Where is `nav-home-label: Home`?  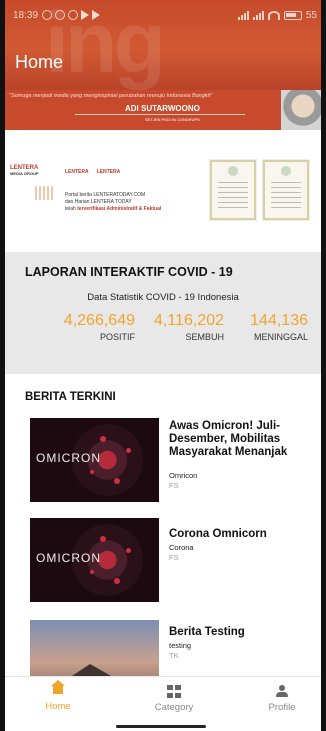 nav-home-label: Home is located at coordinates (58, 706).